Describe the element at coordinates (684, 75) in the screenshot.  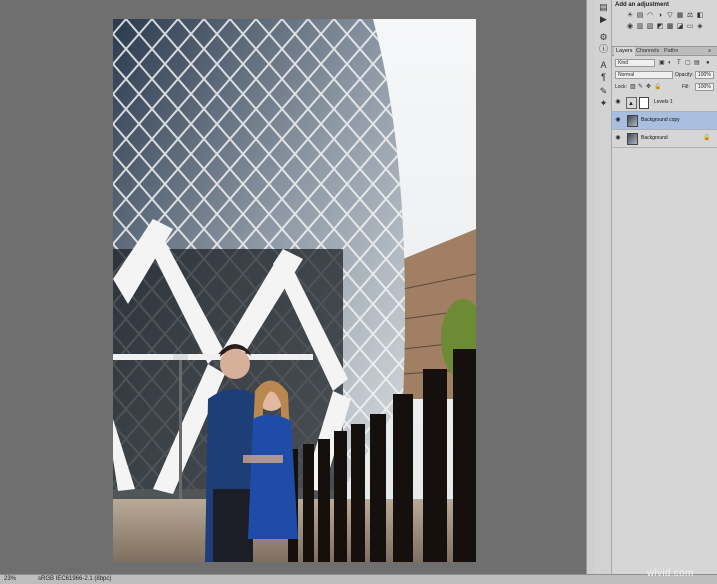
I see `opacity-label: Opacity:` at that location.